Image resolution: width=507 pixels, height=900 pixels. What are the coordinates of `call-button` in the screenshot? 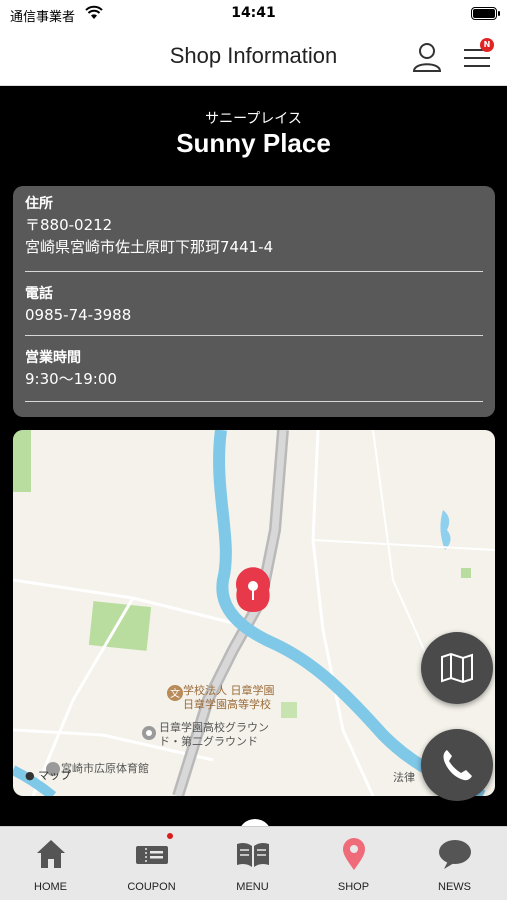 It's located at (457, 765).